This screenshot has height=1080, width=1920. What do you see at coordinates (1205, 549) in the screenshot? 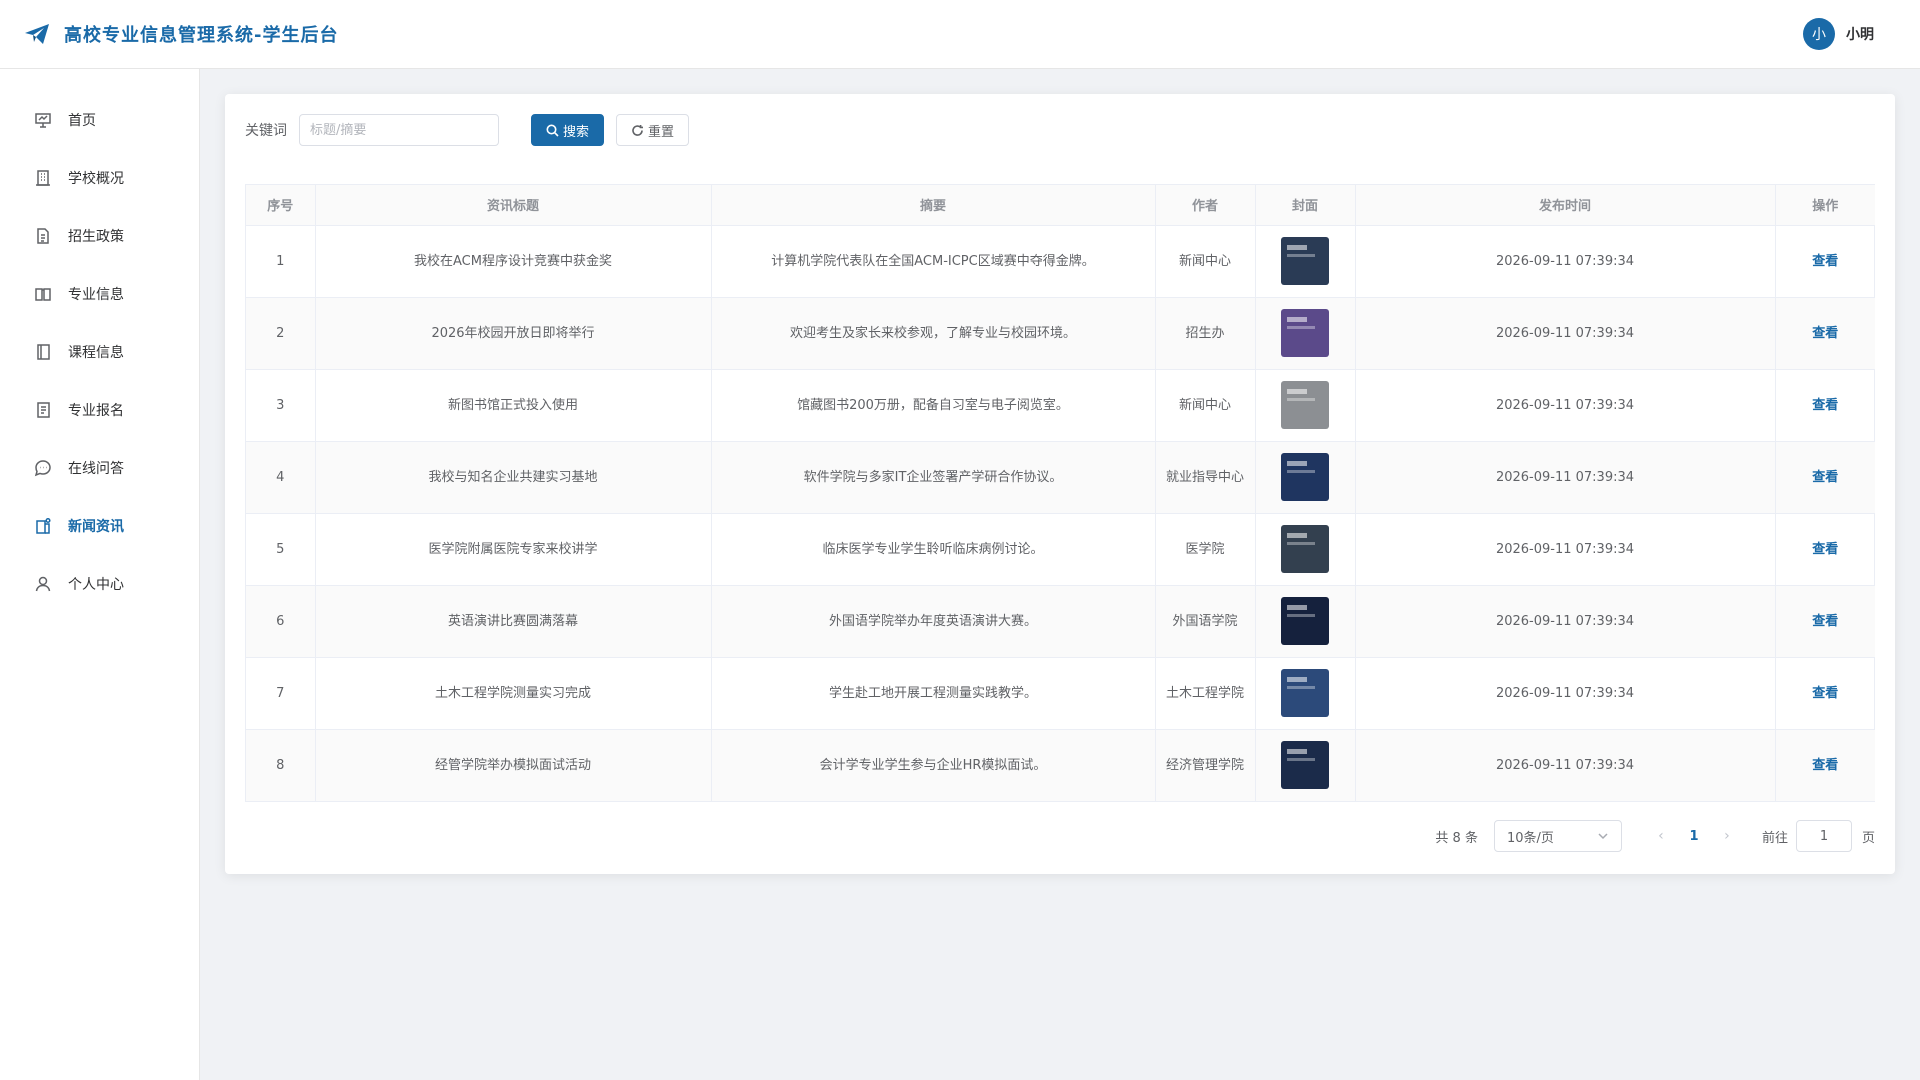
I see `cell-author: 医学院` at bounding box center [1205, 549].